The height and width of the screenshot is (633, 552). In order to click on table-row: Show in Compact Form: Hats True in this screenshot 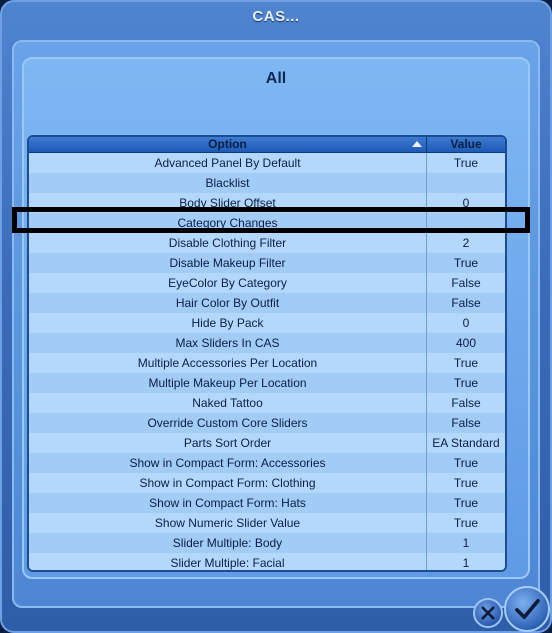, I will do `click(267, 503)`.